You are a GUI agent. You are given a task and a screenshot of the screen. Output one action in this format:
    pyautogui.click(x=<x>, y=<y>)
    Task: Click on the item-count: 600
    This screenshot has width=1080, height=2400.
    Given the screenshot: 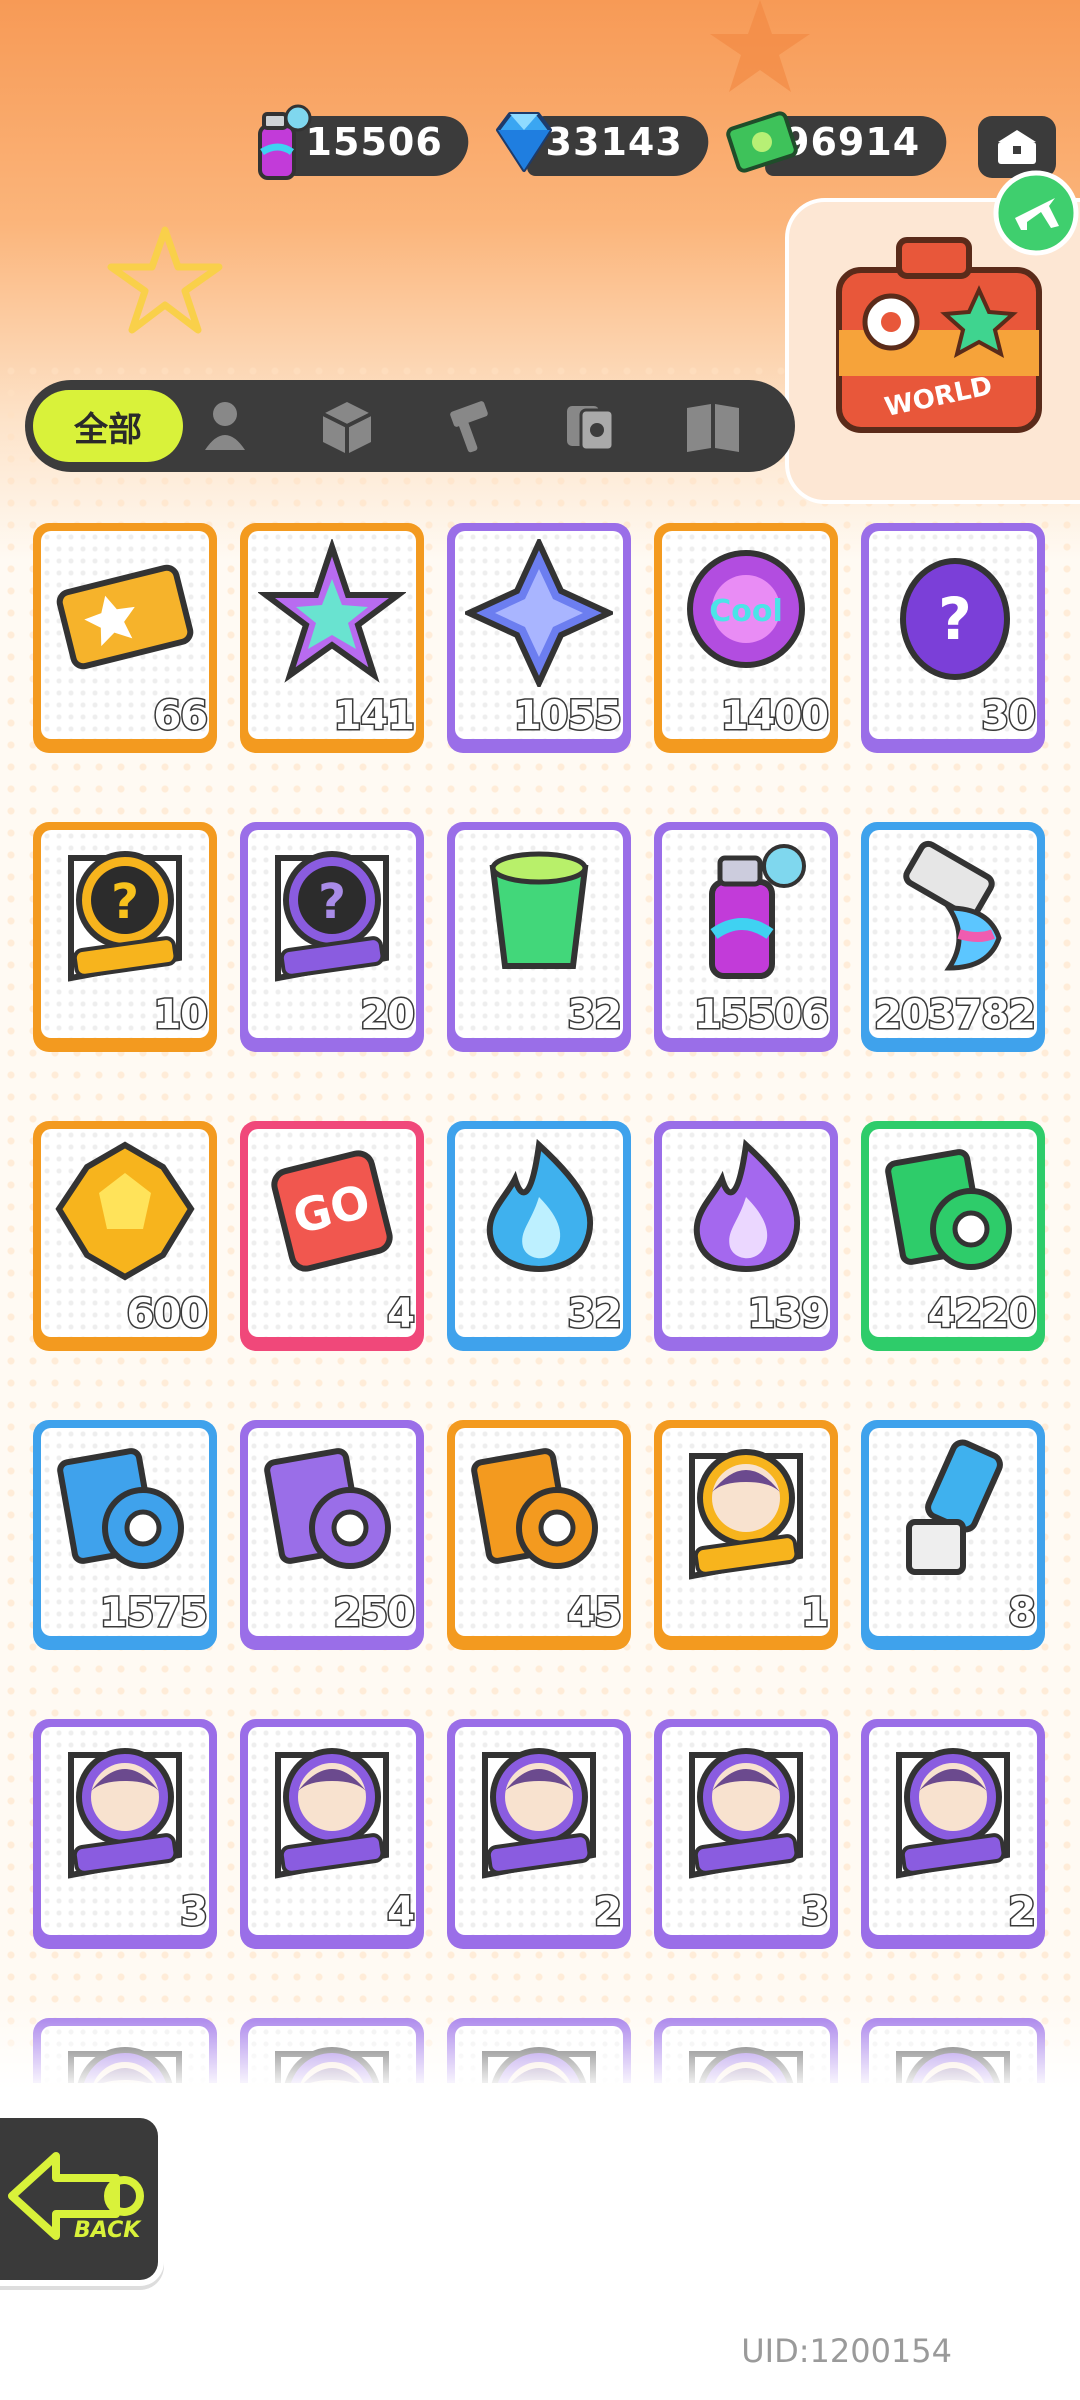 What is the action you would take?
    pyautogui.click(x=167, y=1314)
    